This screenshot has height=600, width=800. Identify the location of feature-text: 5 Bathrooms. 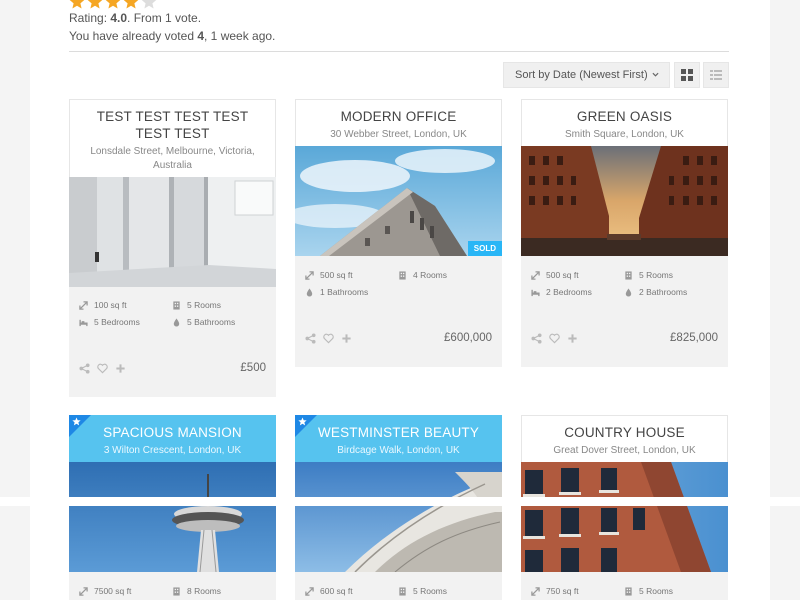
(211, 322).